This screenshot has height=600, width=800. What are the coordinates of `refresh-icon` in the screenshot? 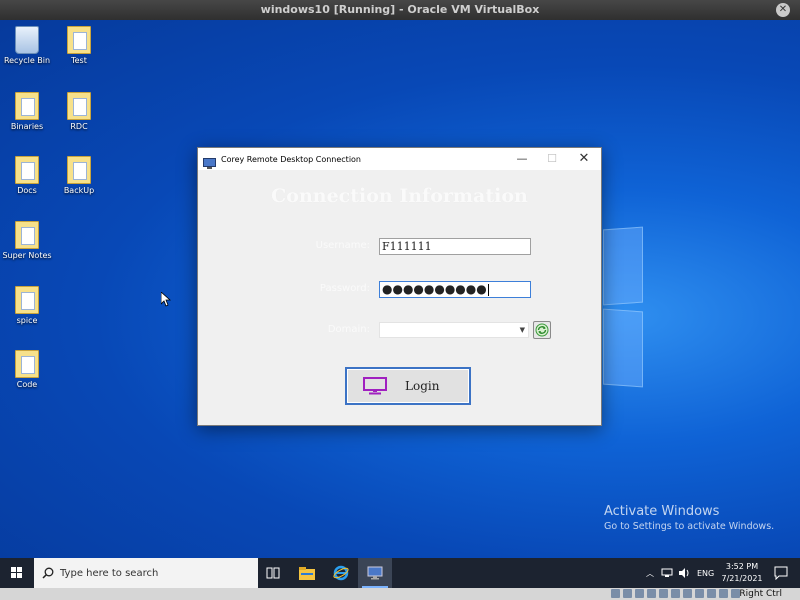 It's located at (542, 330).